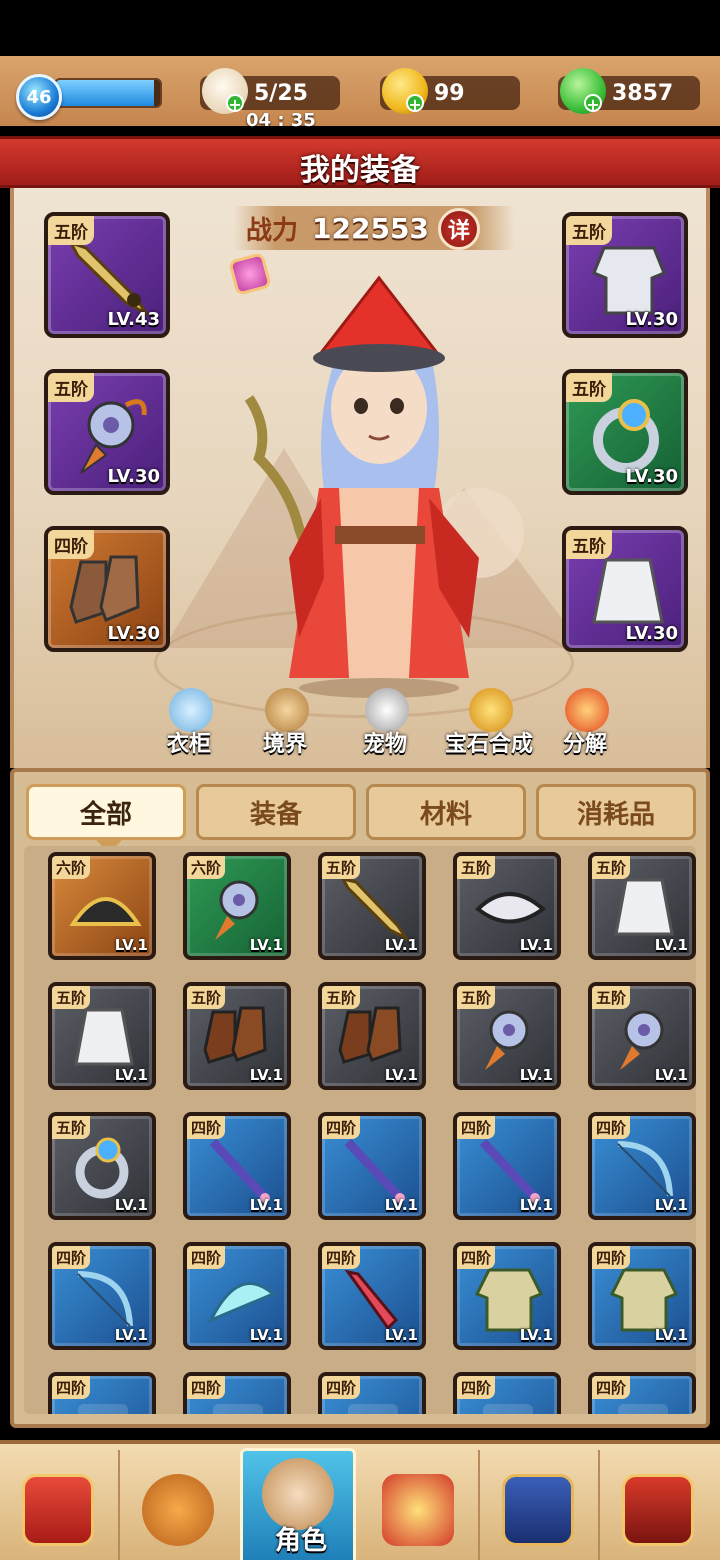 This screenshot has width=720, height=1560. Describe the element at coordinates (105, 93) in the screenshot. I see `xp-fill` at that location.